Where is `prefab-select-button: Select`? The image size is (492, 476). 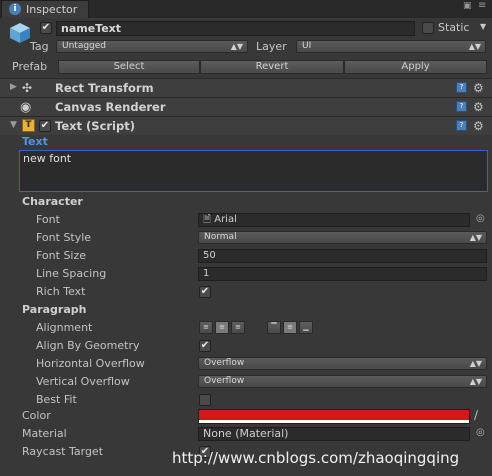 prefab-select-button: Select is located at coordinates (129, 67).